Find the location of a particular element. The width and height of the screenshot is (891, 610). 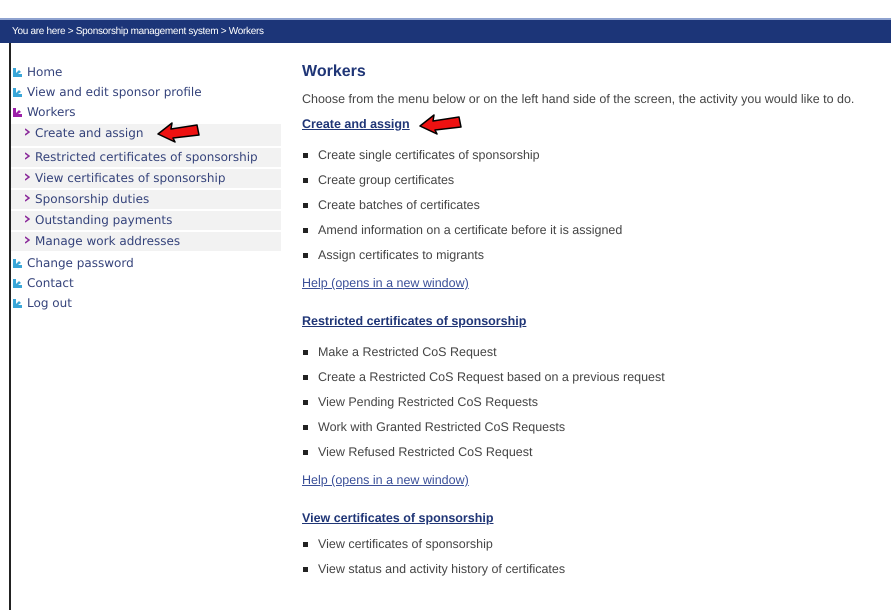

list-item: Create single certificates of sponsorship is located at coordinates (429, 155).